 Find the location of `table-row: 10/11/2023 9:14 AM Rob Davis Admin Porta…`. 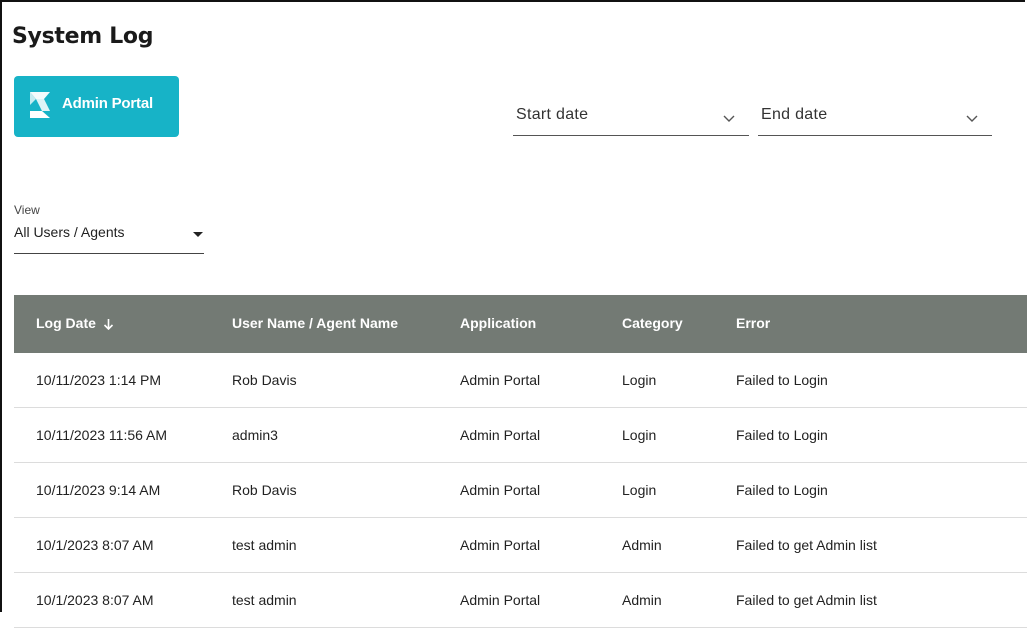

table-row: 10/11/2023 9:14 AM Rob Davis Admin Porta… is located at coordinates (520, 490).